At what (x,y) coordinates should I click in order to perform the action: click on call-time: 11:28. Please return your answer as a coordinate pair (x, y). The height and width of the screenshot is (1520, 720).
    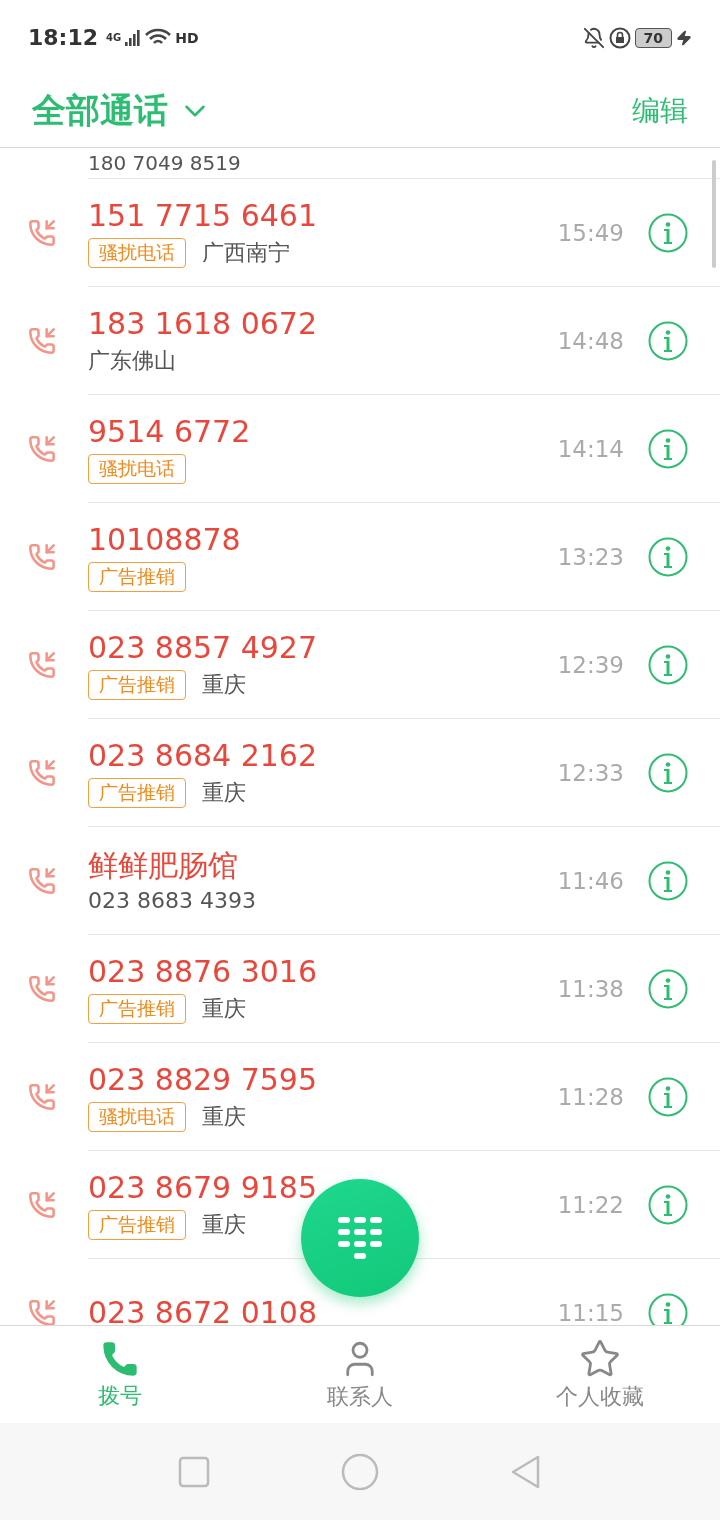
    Looking at the image, I should click on (590, 1096).